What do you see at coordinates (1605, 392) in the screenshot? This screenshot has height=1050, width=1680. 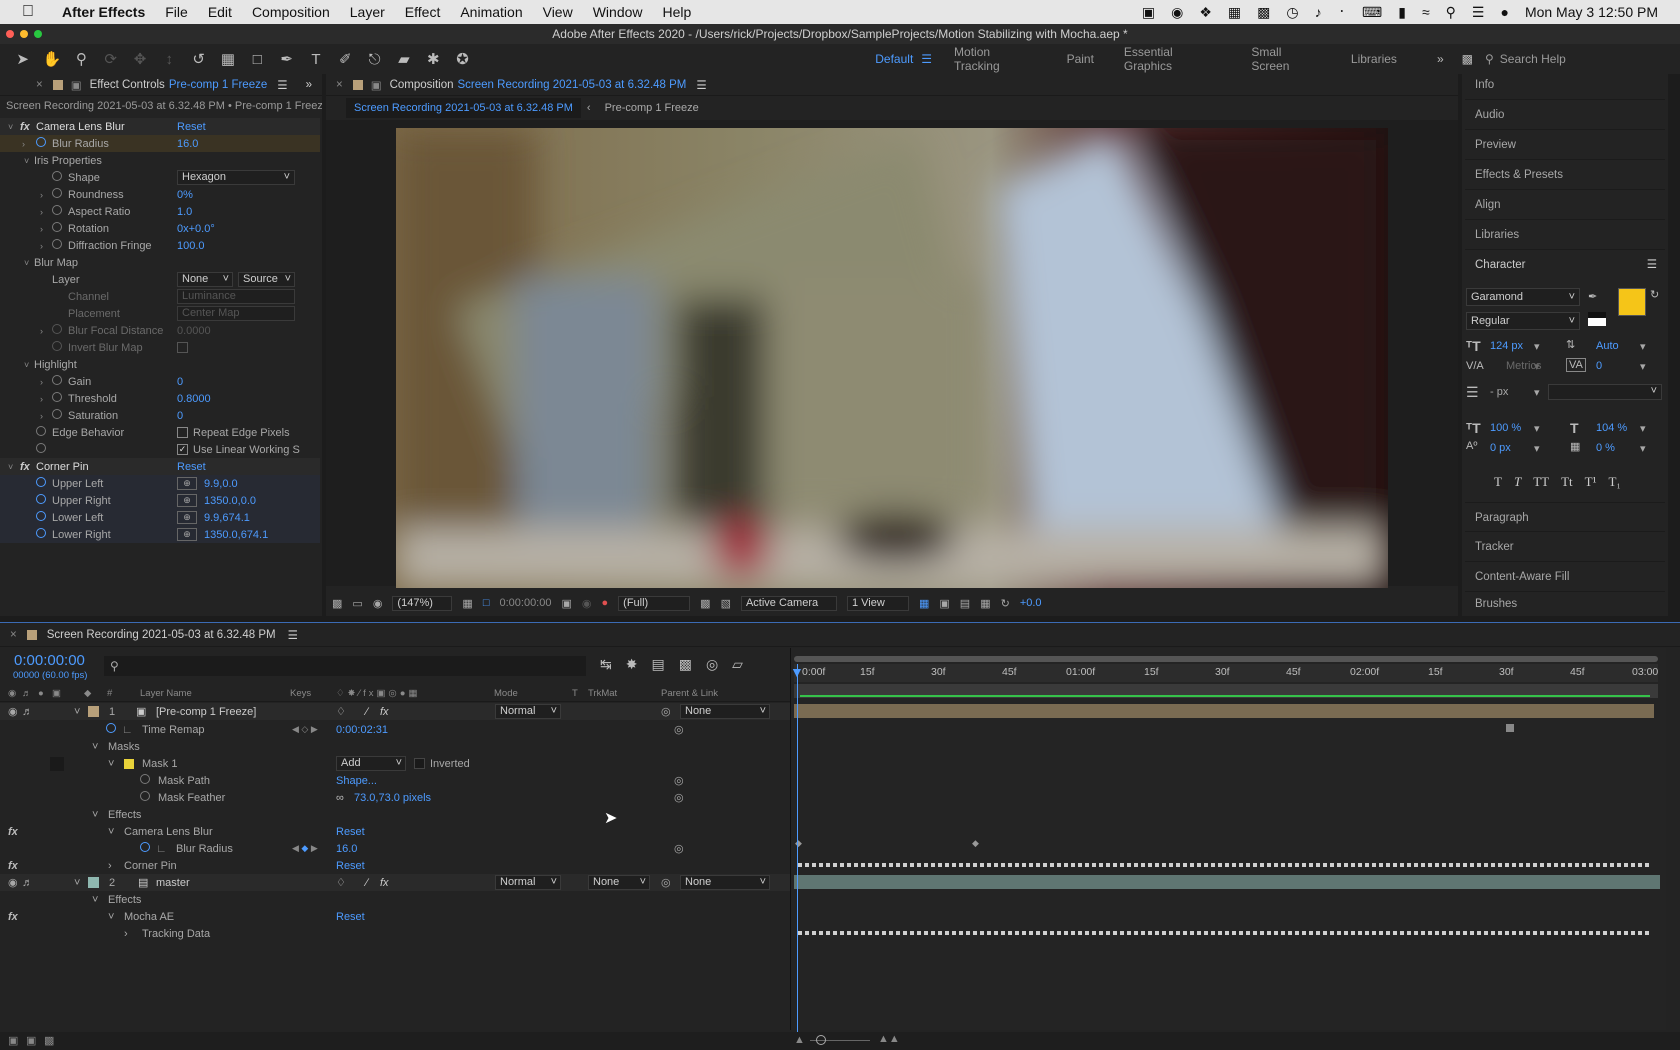 I see `stroke-style-dropdown: ˅` at bounding box center [1605, 392].